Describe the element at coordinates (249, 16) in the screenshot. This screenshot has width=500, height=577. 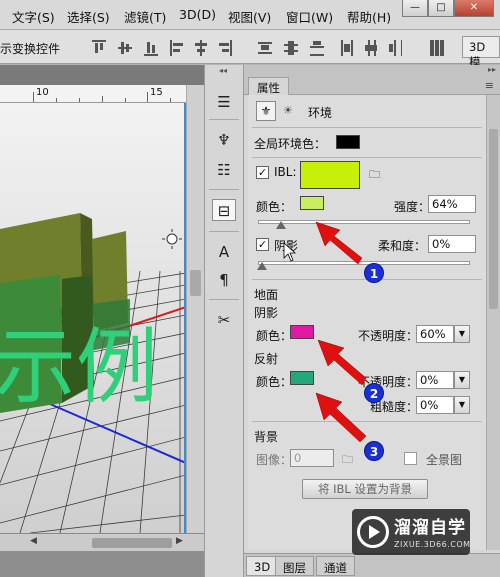
I see `menu-view: 视图(V)` at that location.